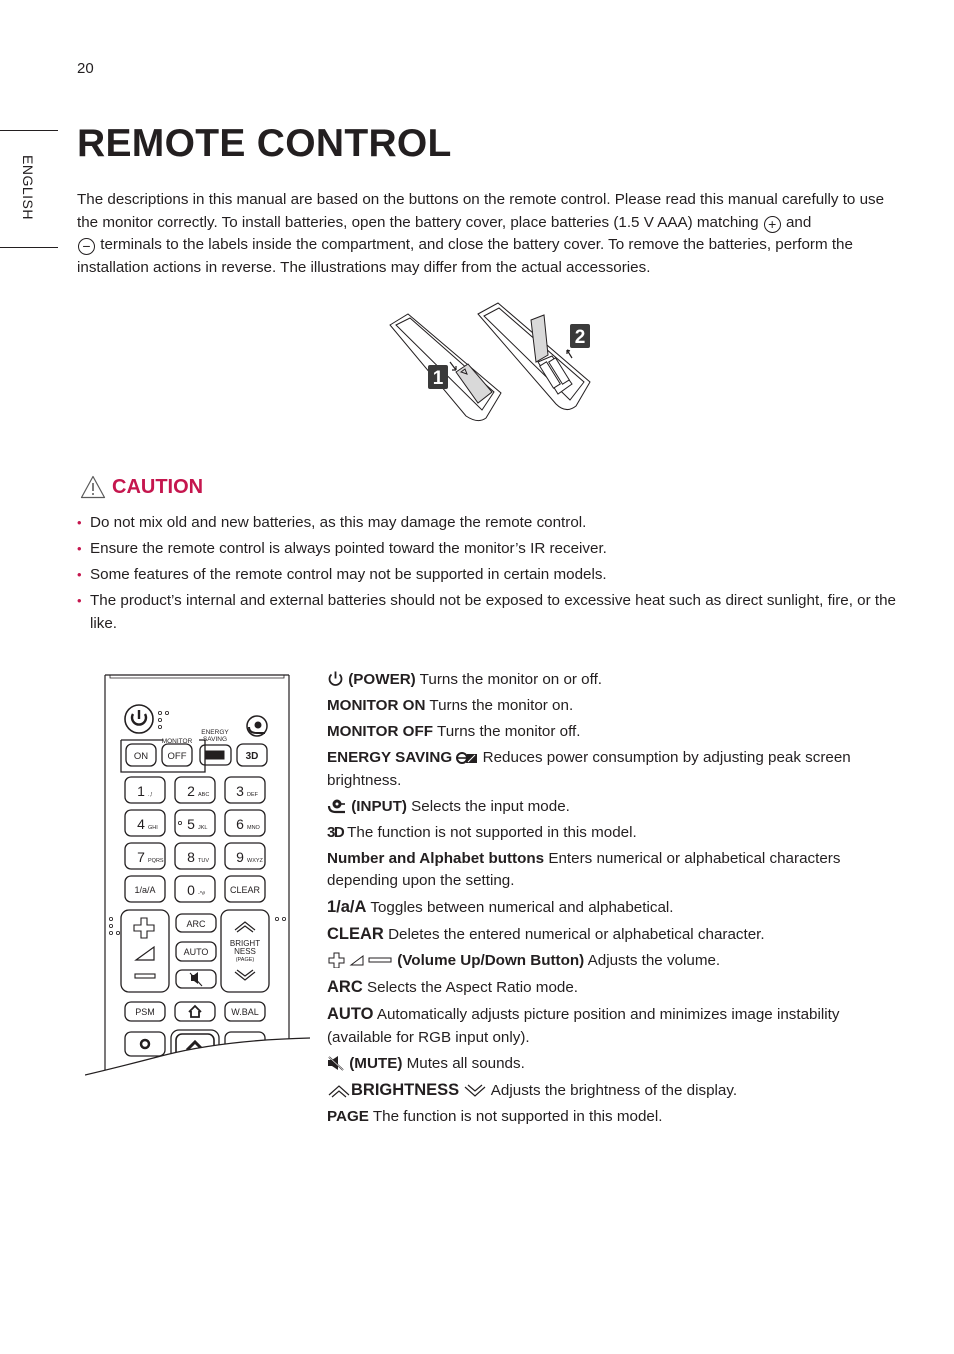 Image resolution: width=954 pixels, height=1354 pixels. I want to click on wbal-key-label: W.BAL, so click(245, 1012).